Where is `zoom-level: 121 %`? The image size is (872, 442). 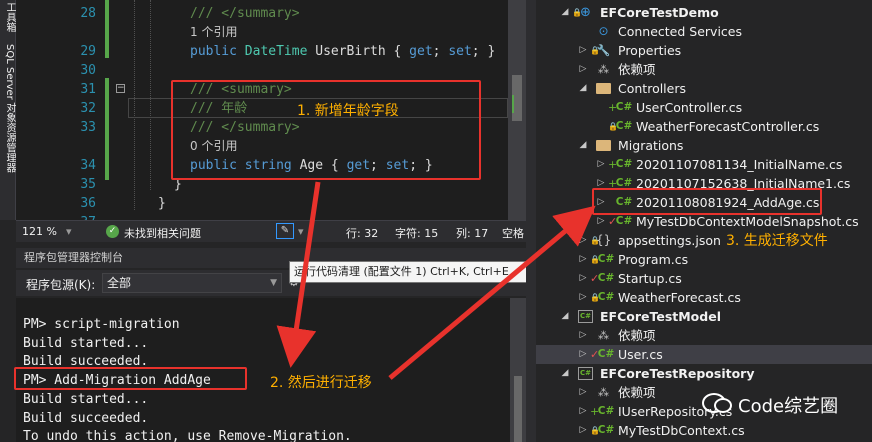
zoom-level: 121 % is located at coordinates (39, 231).